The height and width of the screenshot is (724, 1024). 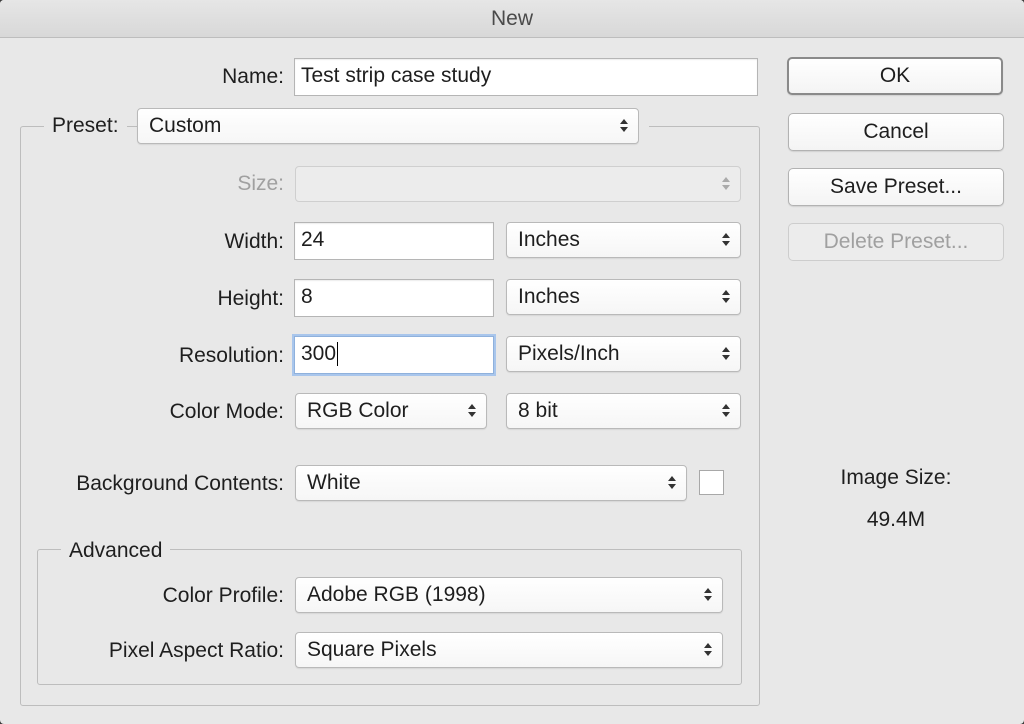 What do you see at coordinates (223, 595) in the screenshot?
I see `color-profile-label: Color Profile:` at bounding box center [223, 595].